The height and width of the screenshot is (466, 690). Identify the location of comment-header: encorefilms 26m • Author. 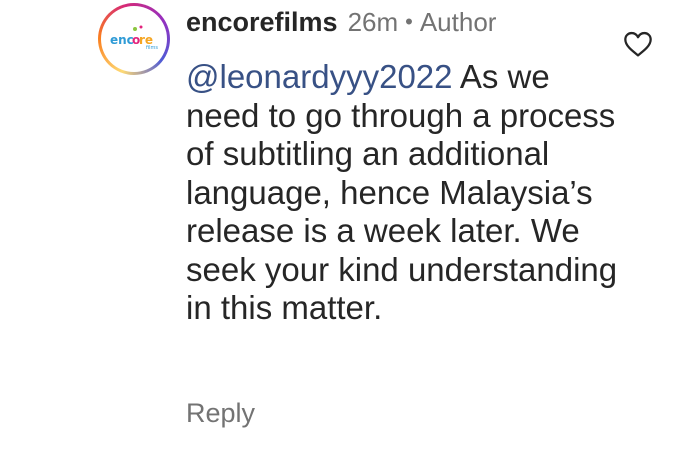
(341, 22).